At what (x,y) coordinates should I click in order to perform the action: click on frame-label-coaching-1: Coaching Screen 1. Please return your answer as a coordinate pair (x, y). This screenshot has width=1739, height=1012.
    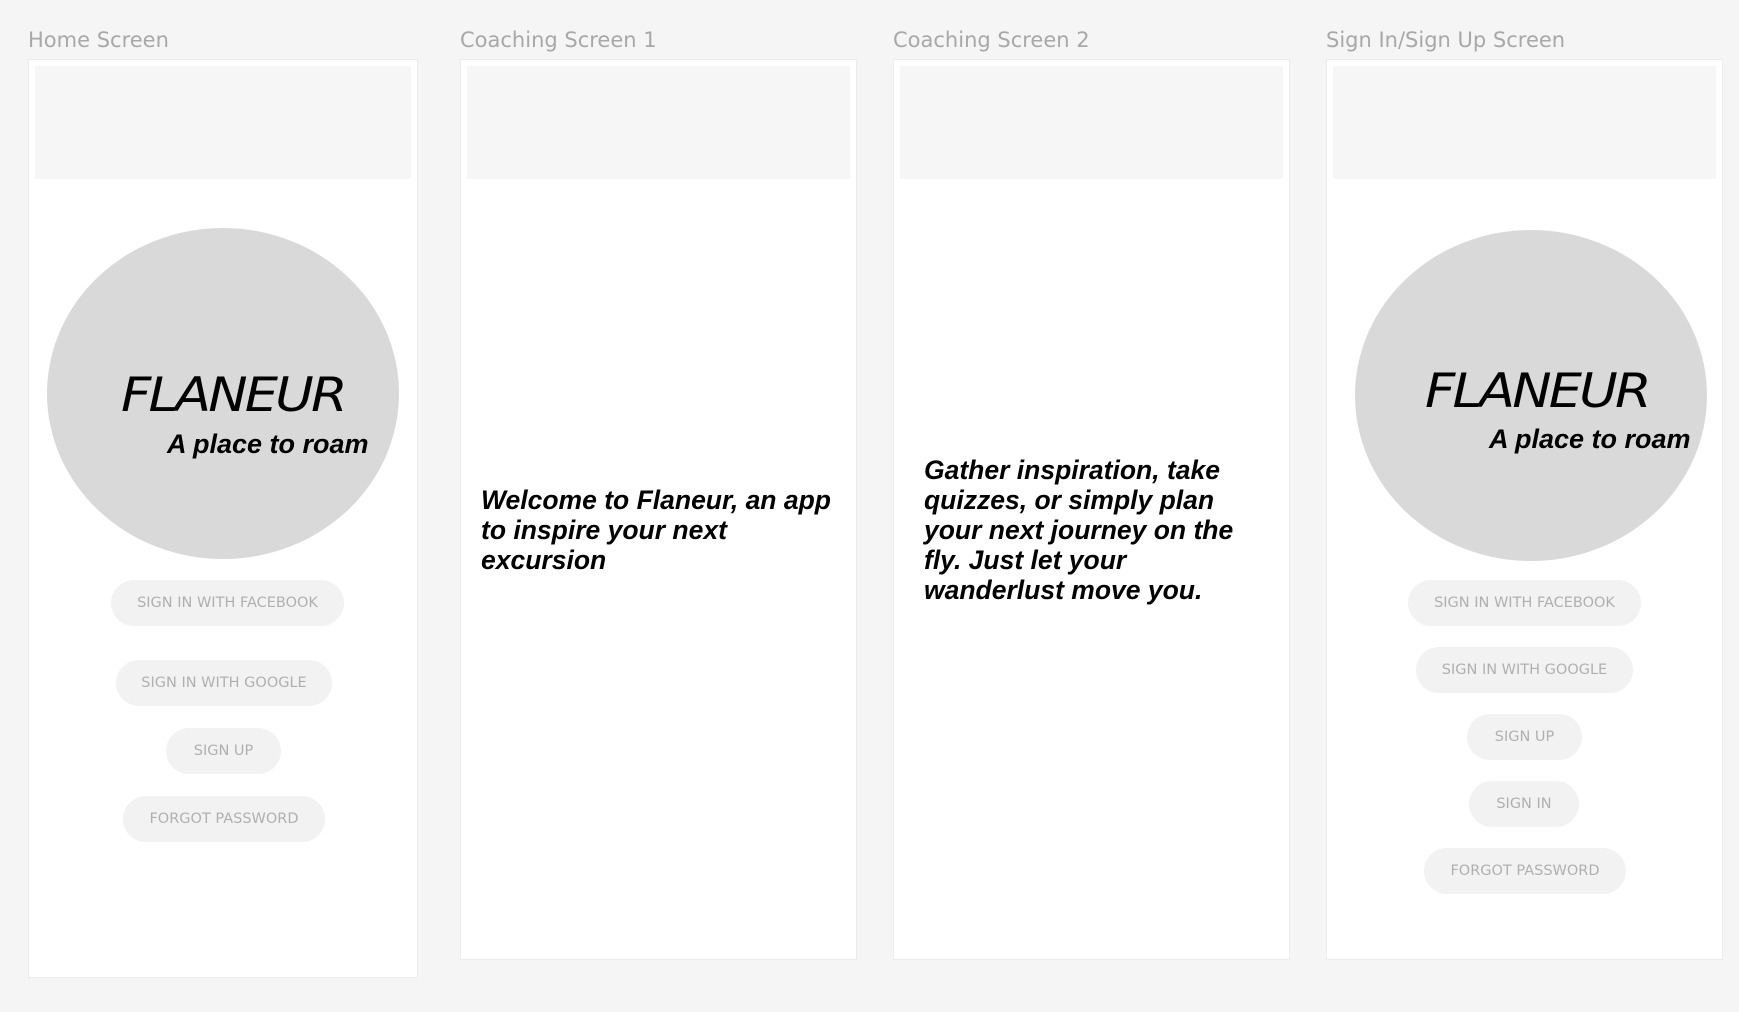
    Looking at the image, I should click on (558, 40).